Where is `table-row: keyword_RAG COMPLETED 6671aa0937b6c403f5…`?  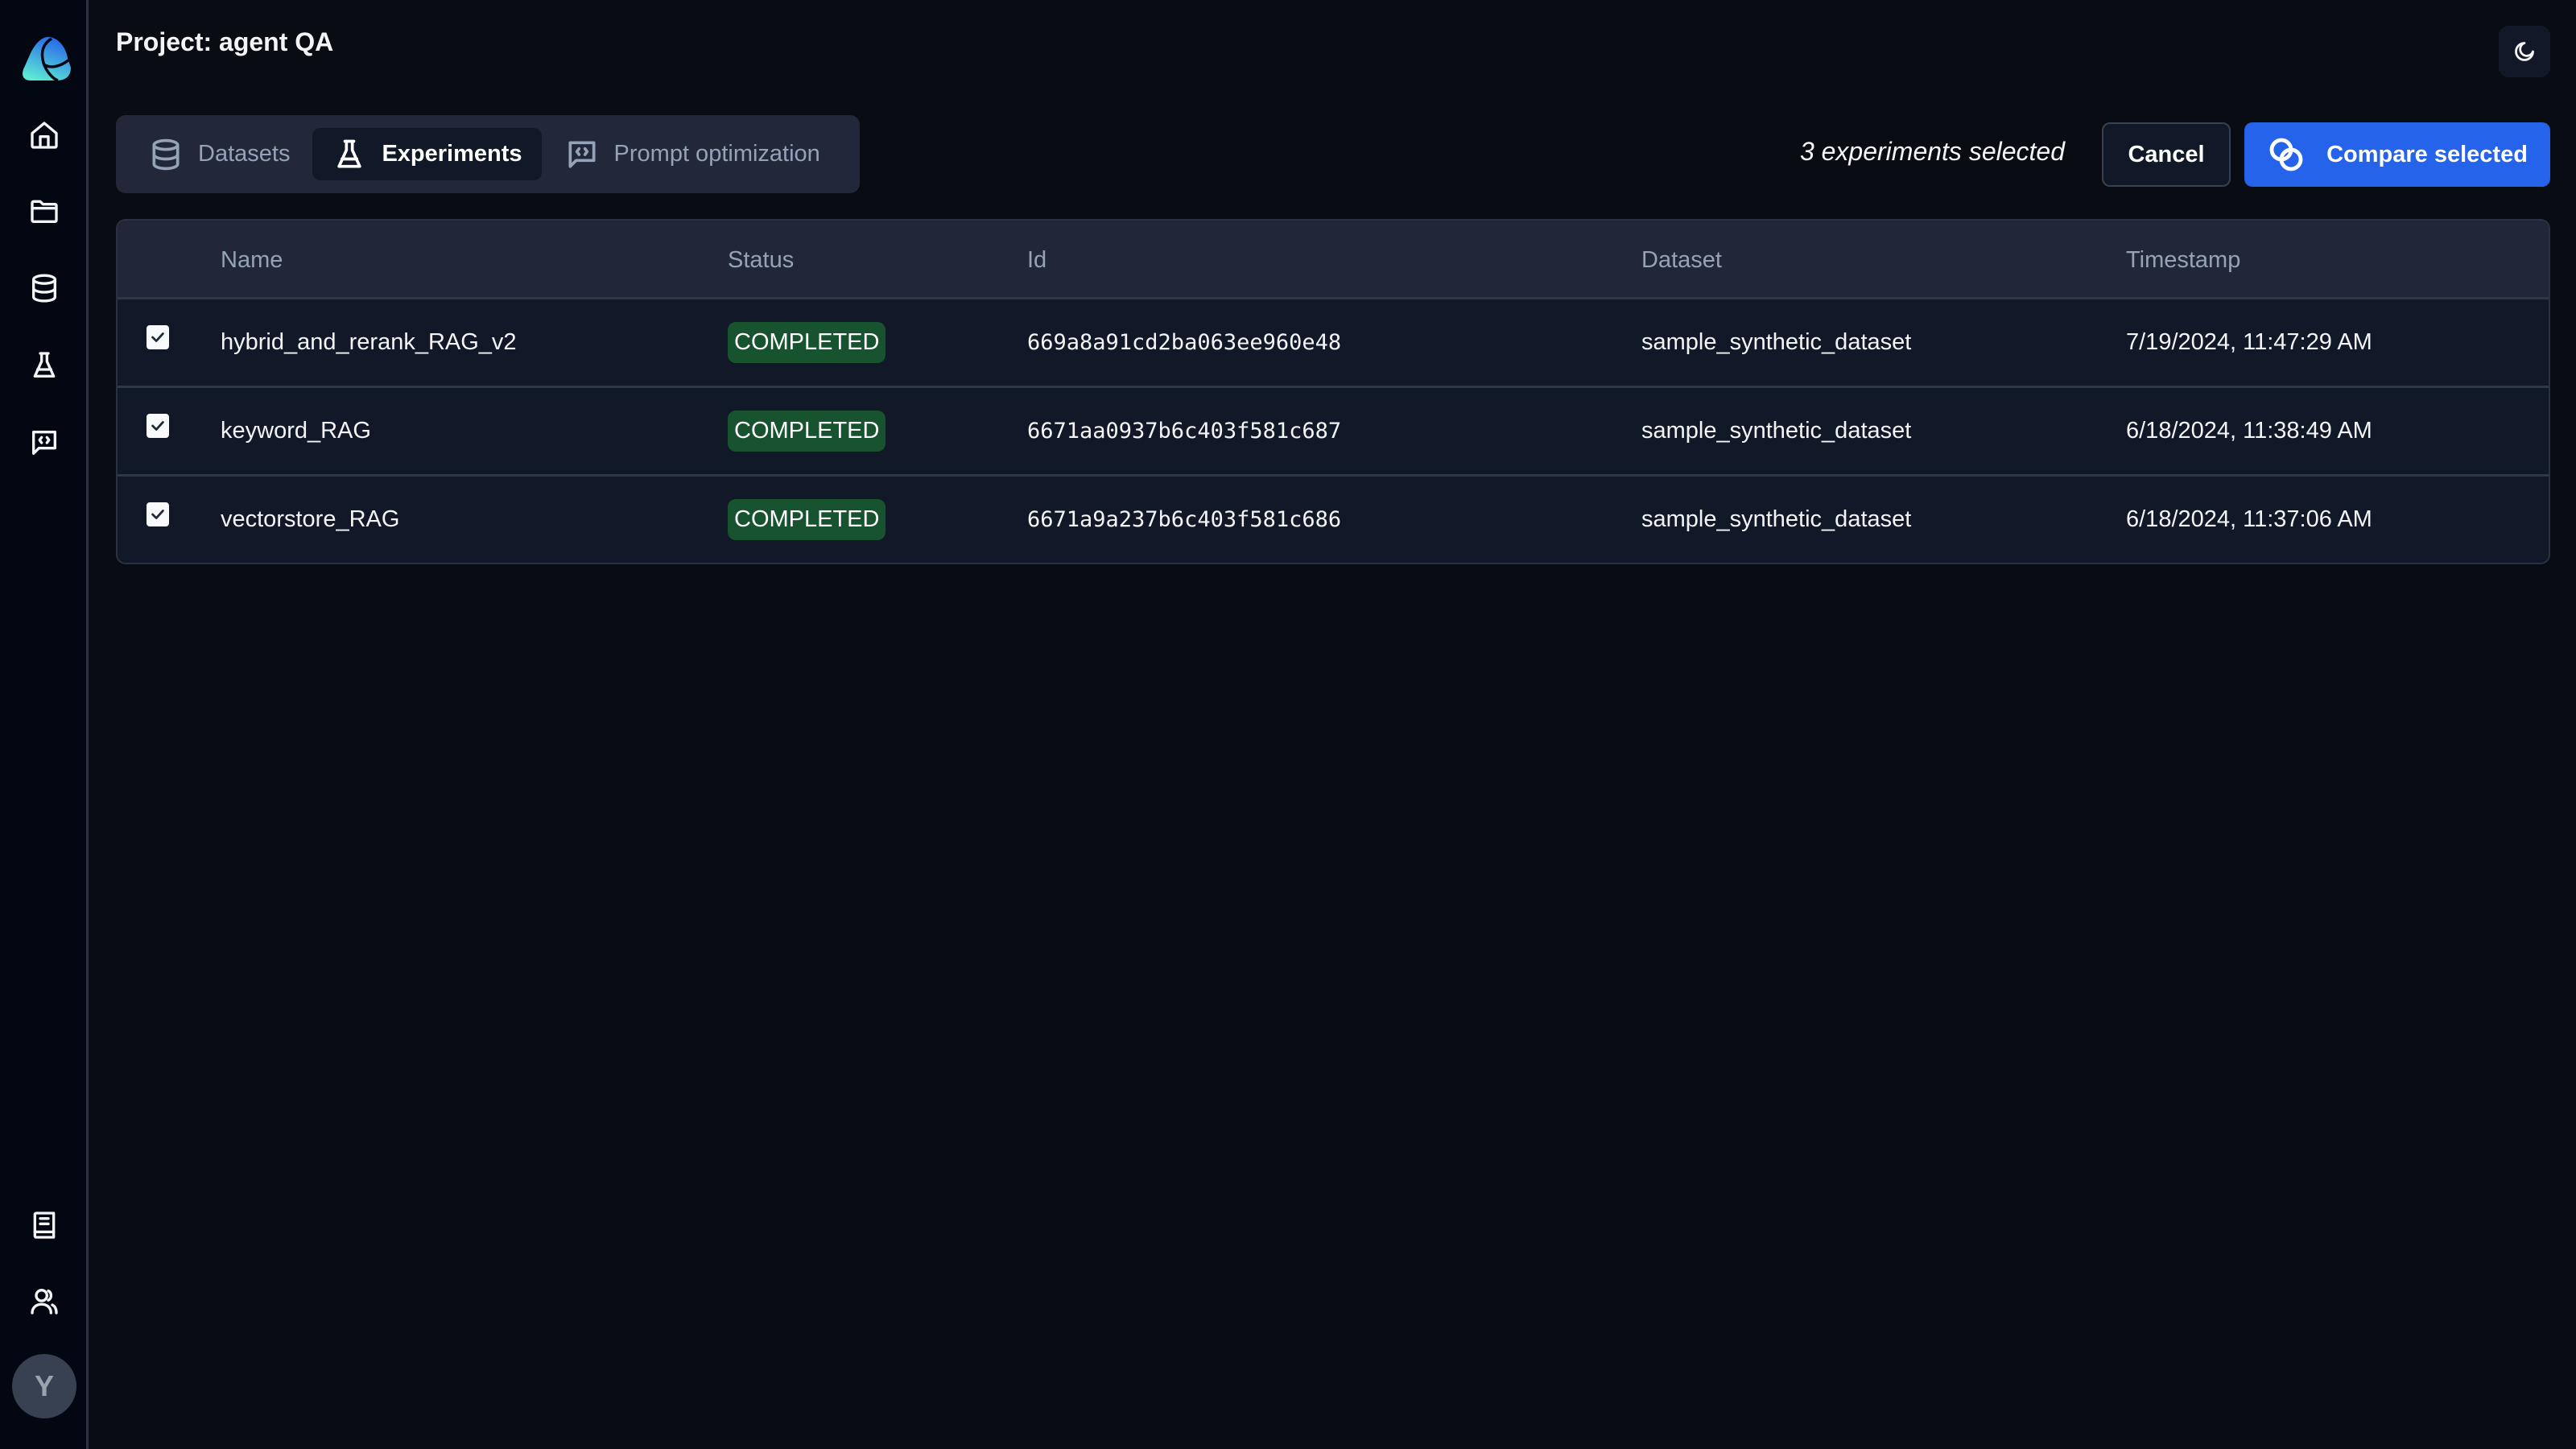
table-row: keyword_RAG COMPLETED 6671aa0937b6c403f5… is located at coordinates (1333, 432).